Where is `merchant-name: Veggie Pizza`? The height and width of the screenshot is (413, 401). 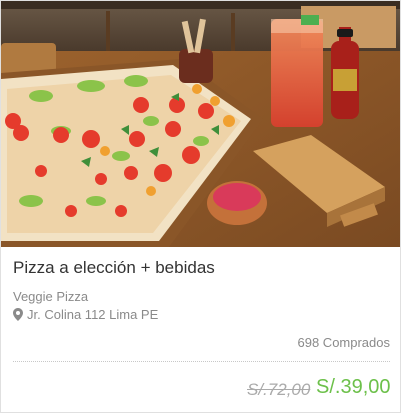 merchant-name: Veggie Pizza is located at coordinates (51, 296).